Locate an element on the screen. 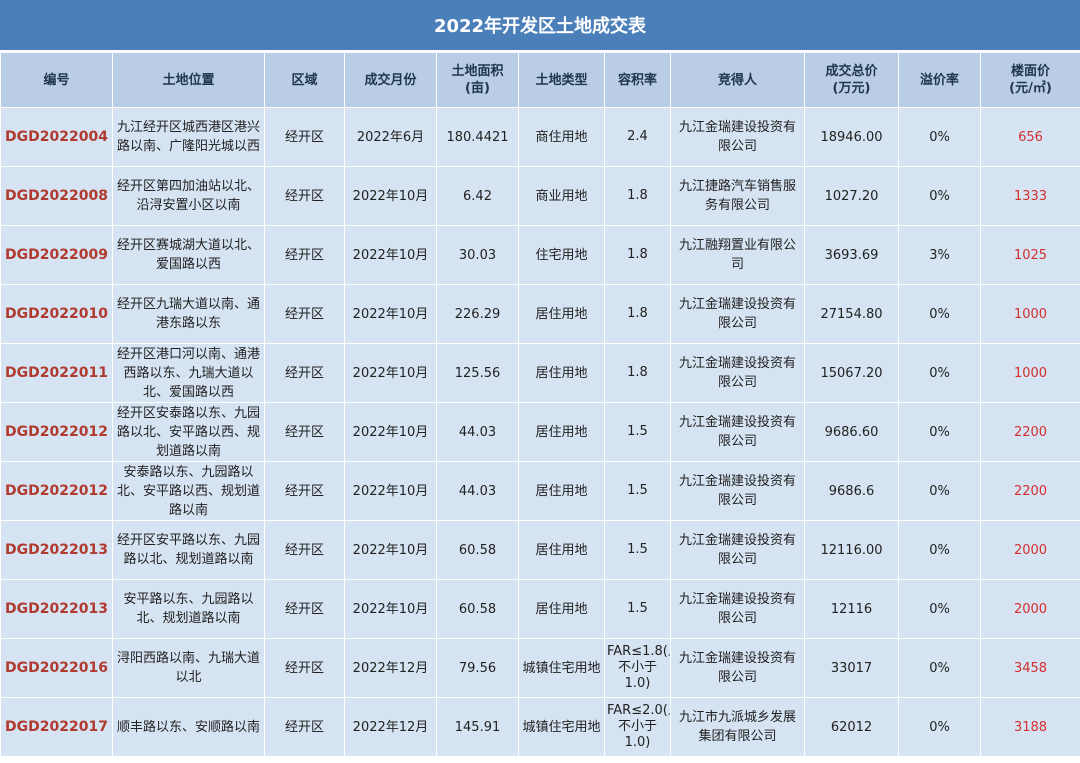 Image resolution: width=1080 pixels, height=763 pixels. cell-location: 经开区安平路以东、九园路以北、规划道路以南 is located at coordinates (188, 550).